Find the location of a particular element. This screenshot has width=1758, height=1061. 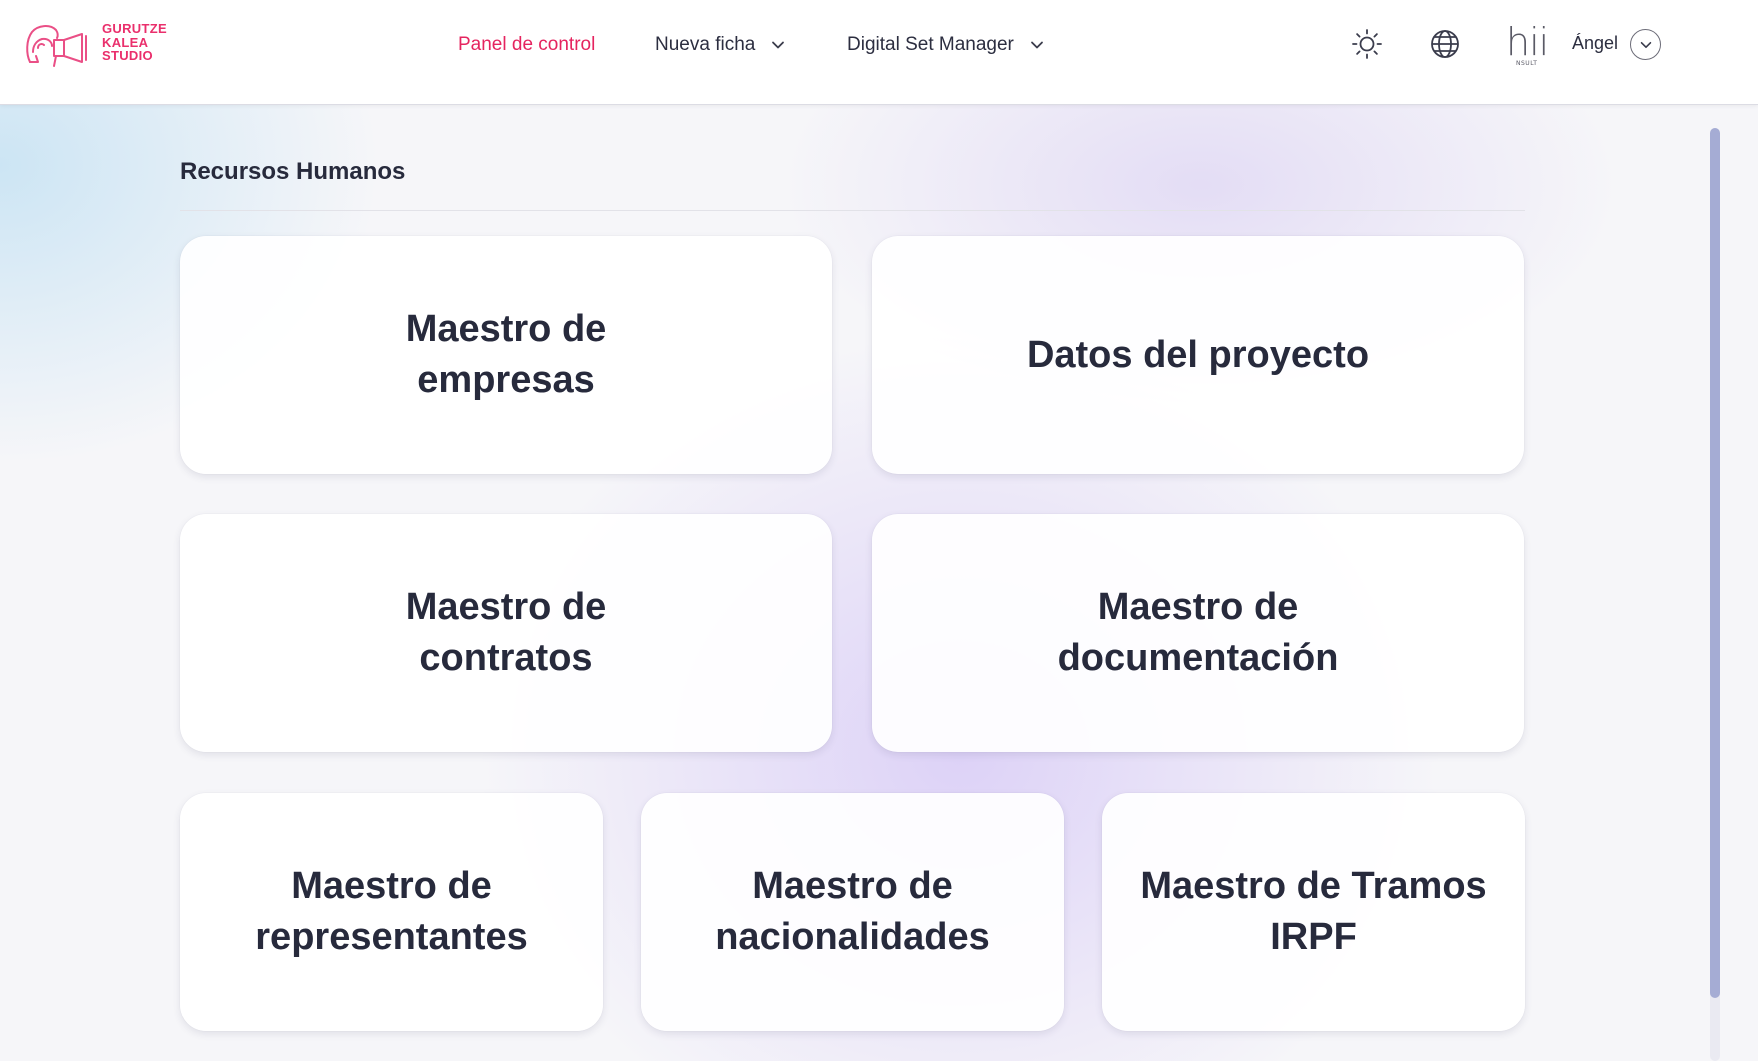

card-label: Maestro de contratos is located at coordinates (506, 632).